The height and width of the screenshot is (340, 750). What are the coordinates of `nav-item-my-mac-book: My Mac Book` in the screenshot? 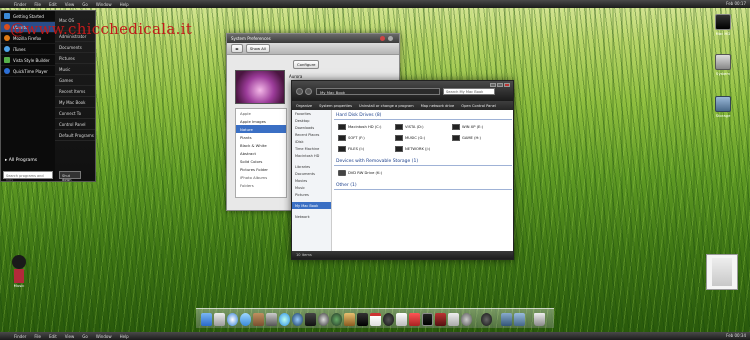 It's located at (311, 205).